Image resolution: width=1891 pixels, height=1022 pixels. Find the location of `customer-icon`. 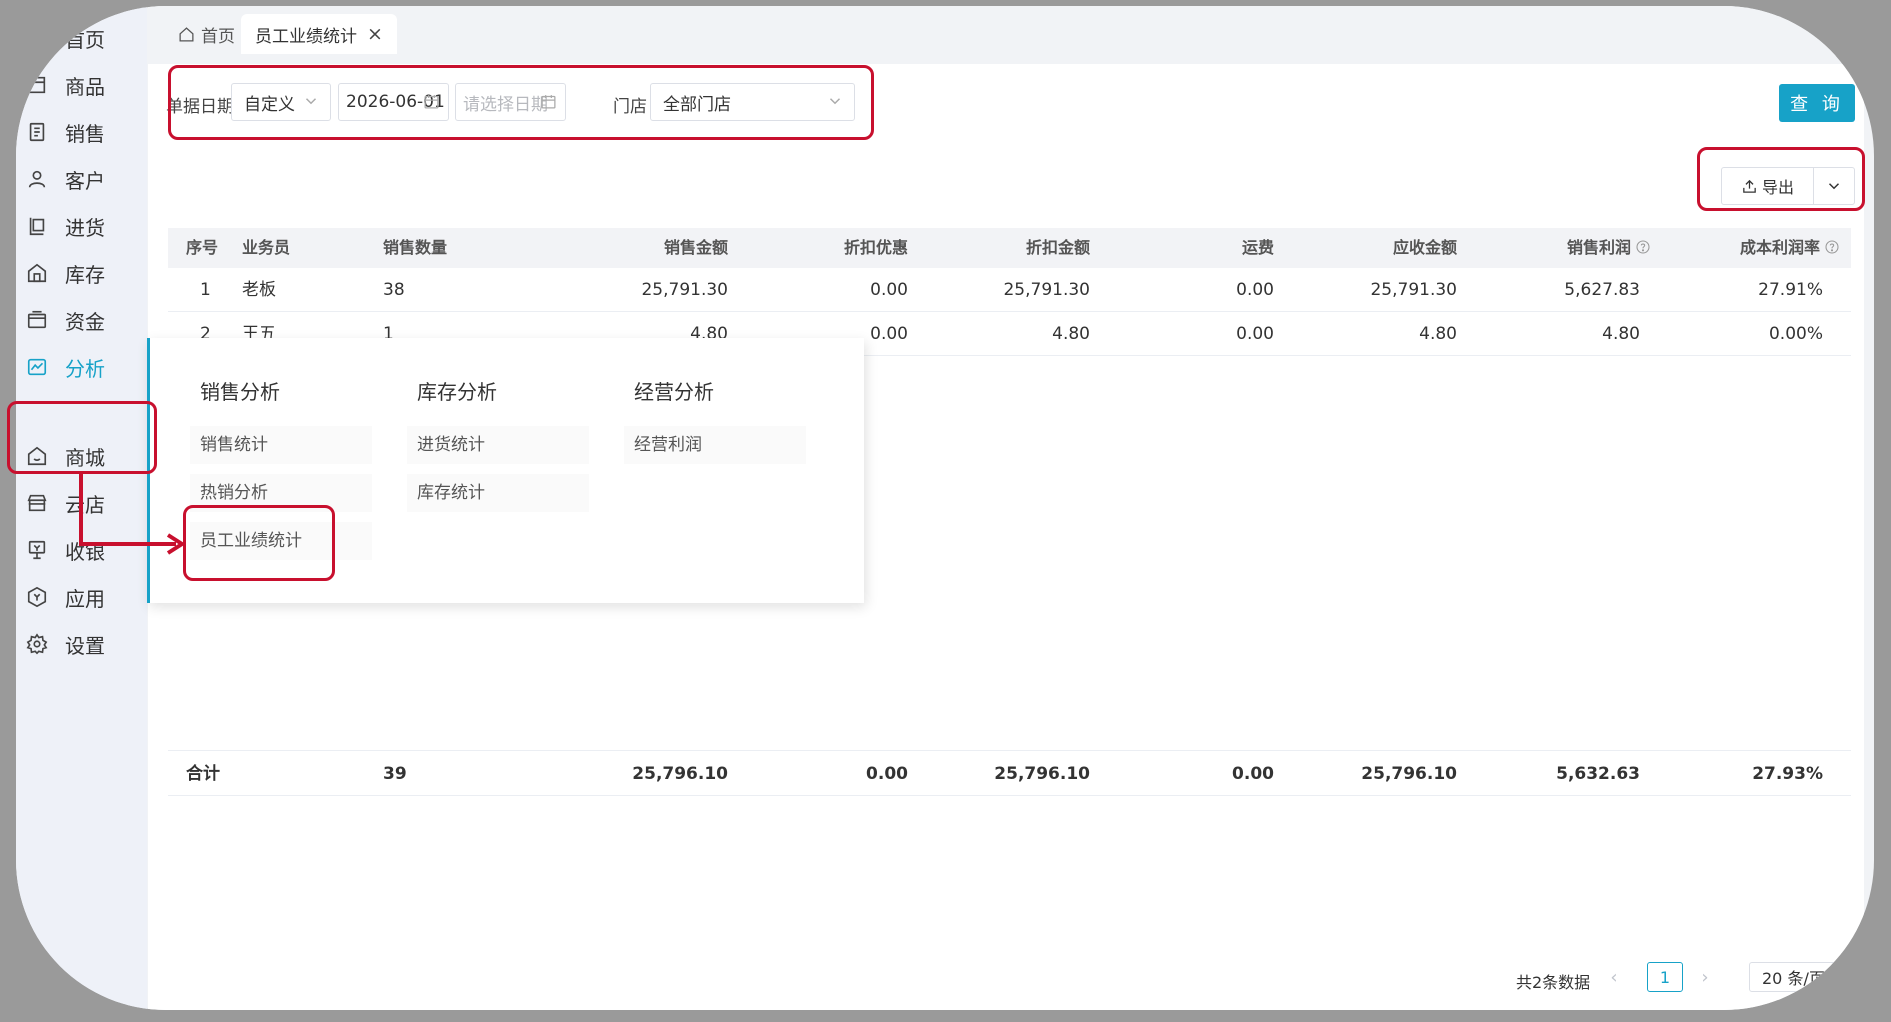

customer-icon is located at coordinates (37, 179).